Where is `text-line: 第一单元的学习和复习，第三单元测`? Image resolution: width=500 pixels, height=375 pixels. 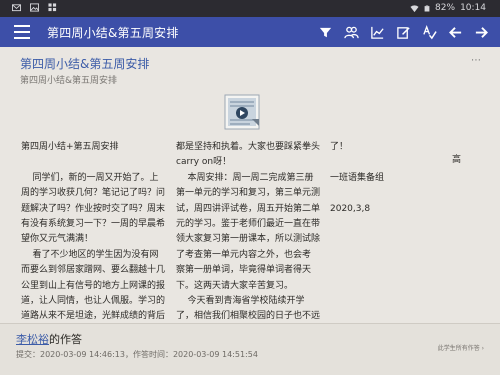
text-line: 第一单元的学习和复习，第三单元测 is located at coordinates (248, 193).